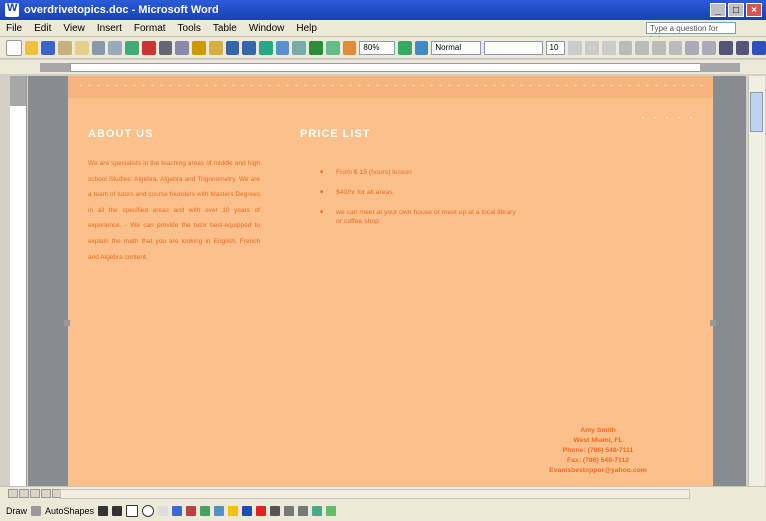 This screenshot has height=521, width=766. What do you see at coordinates (65, 47) in the screenshot?
I see `permission-icon` at bounding box center [65, 47].